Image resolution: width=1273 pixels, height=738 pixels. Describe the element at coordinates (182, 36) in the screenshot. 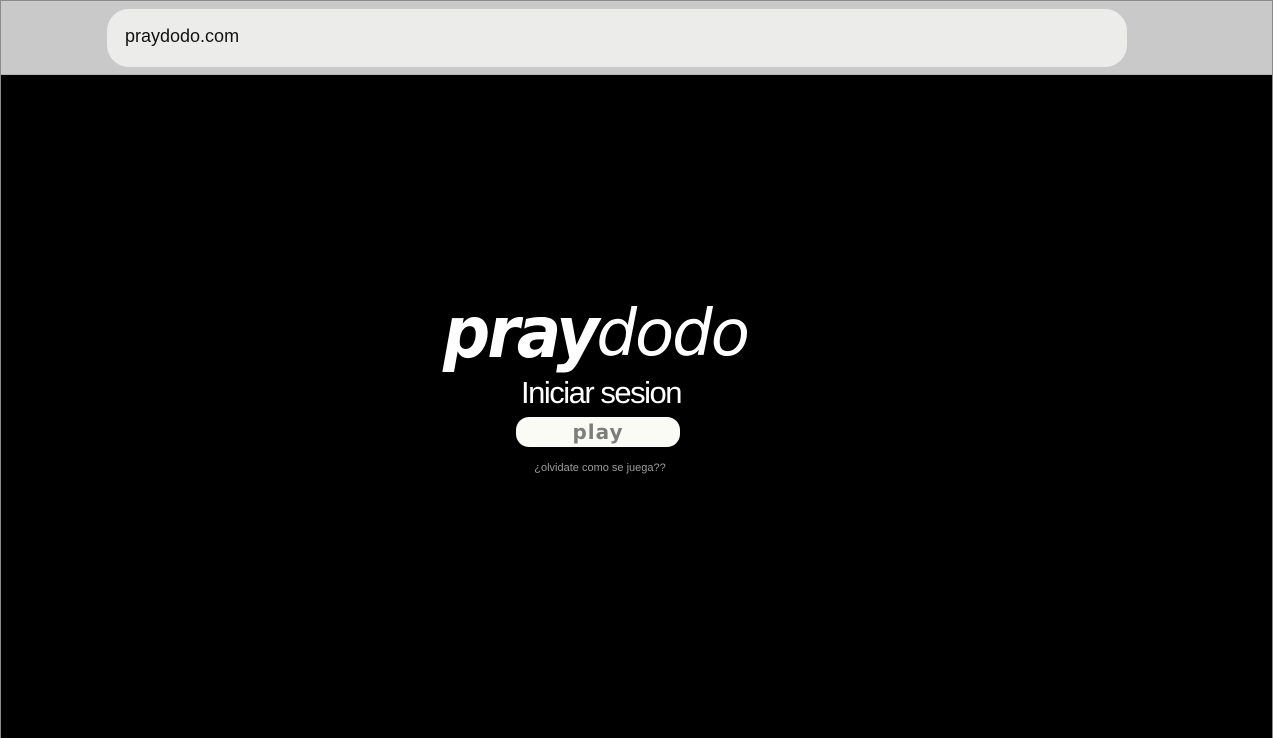

I see `address-url: praydodo.com` at that location.